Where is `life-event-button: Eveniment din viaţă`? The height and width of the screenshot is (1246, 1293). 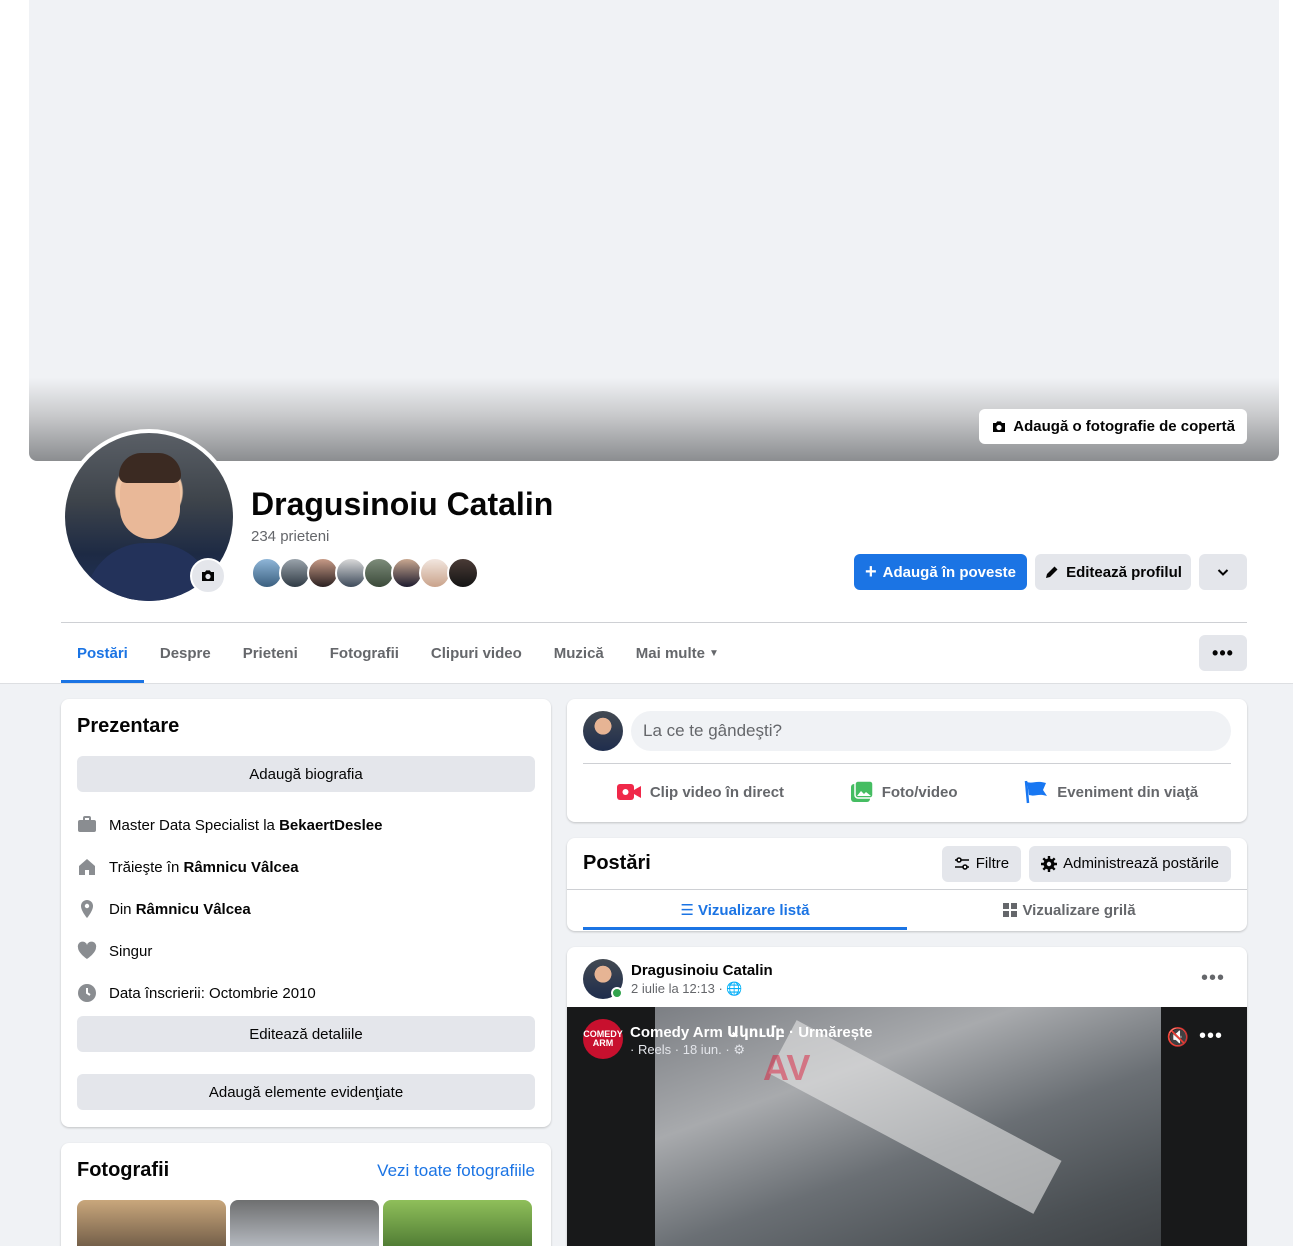
life-event-button: Eveniment din viaţă is located at coordinates (1110, 792).